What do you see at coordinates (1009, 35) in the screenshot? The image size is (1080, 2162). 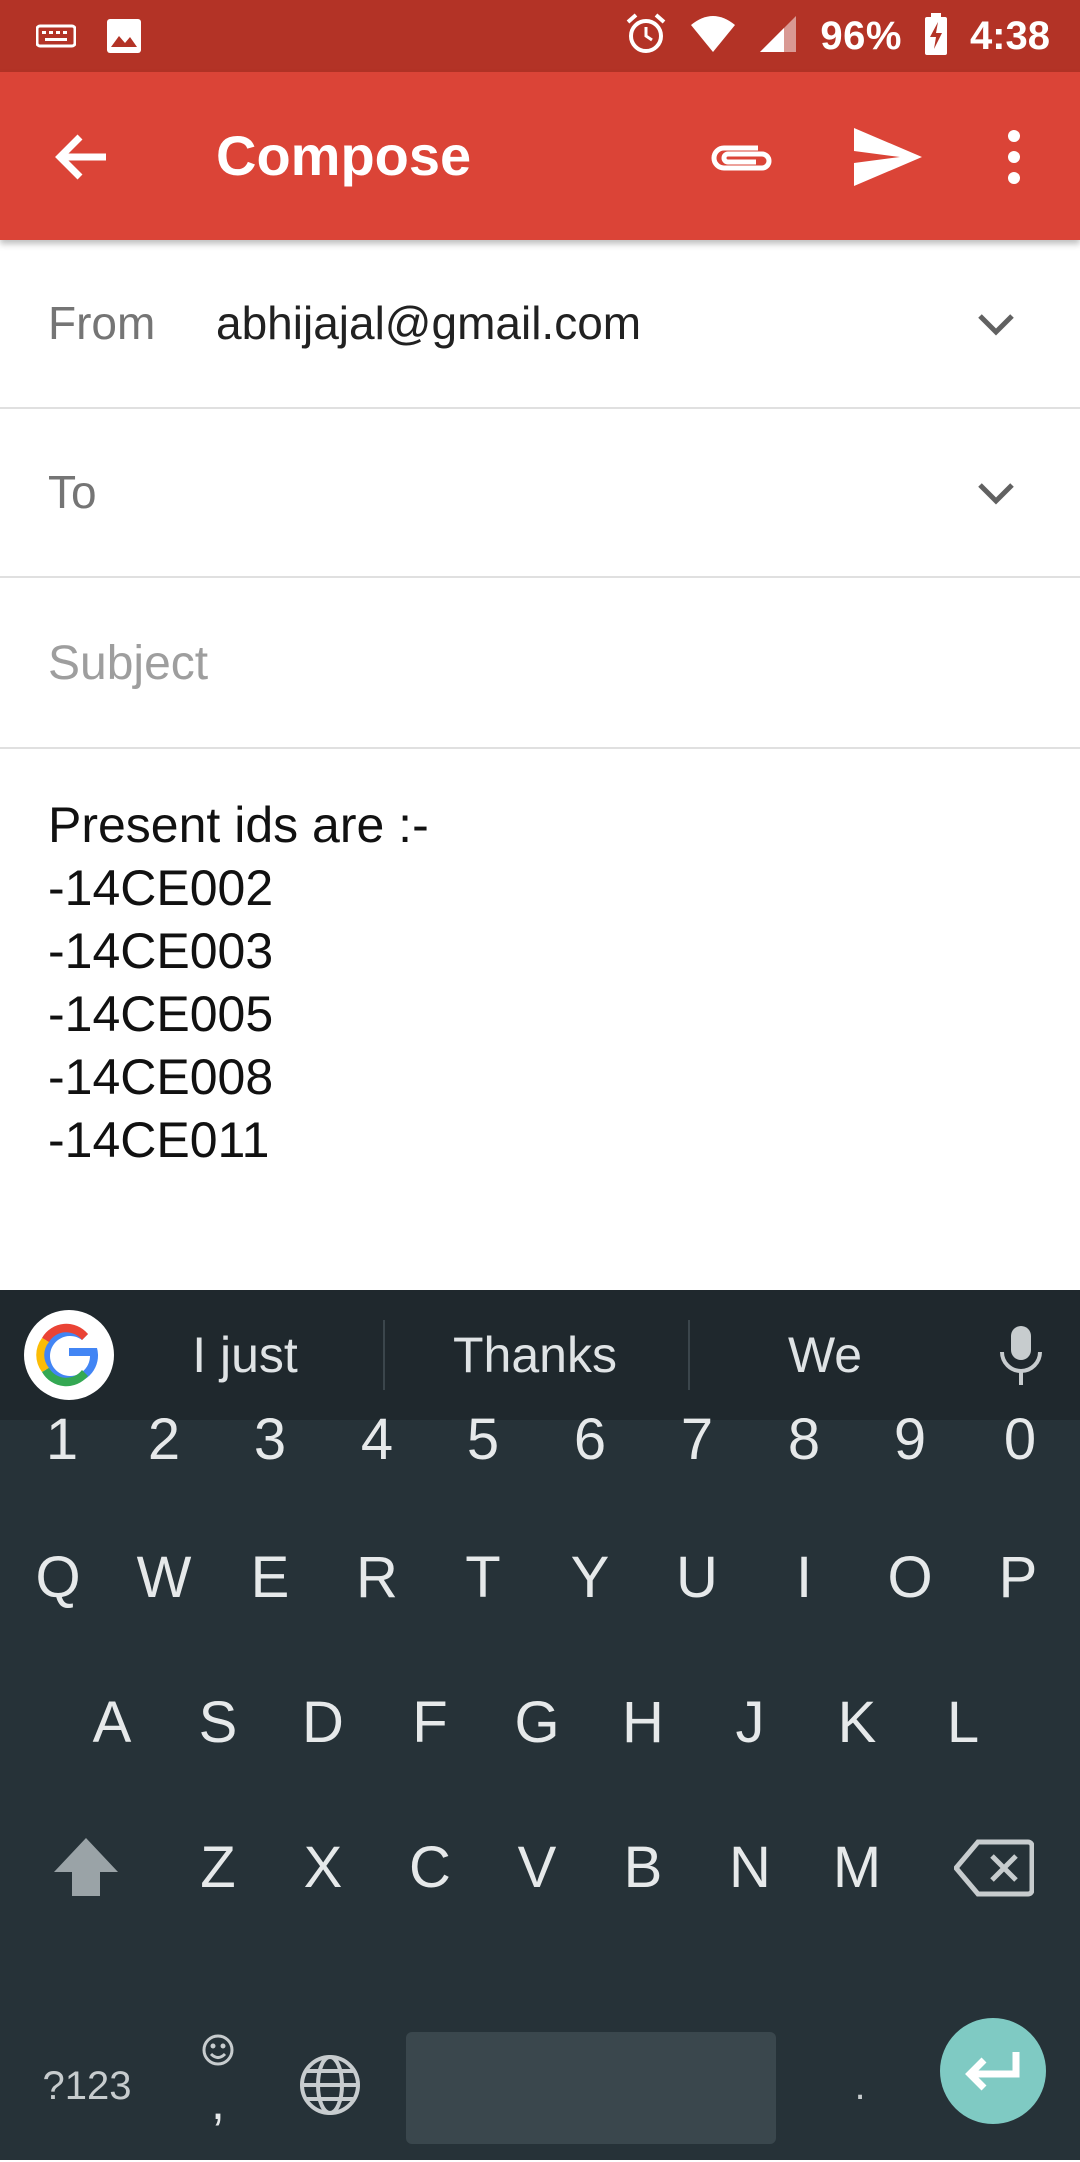 I see `clock: 4:38` at bounding box center [1009, 35].